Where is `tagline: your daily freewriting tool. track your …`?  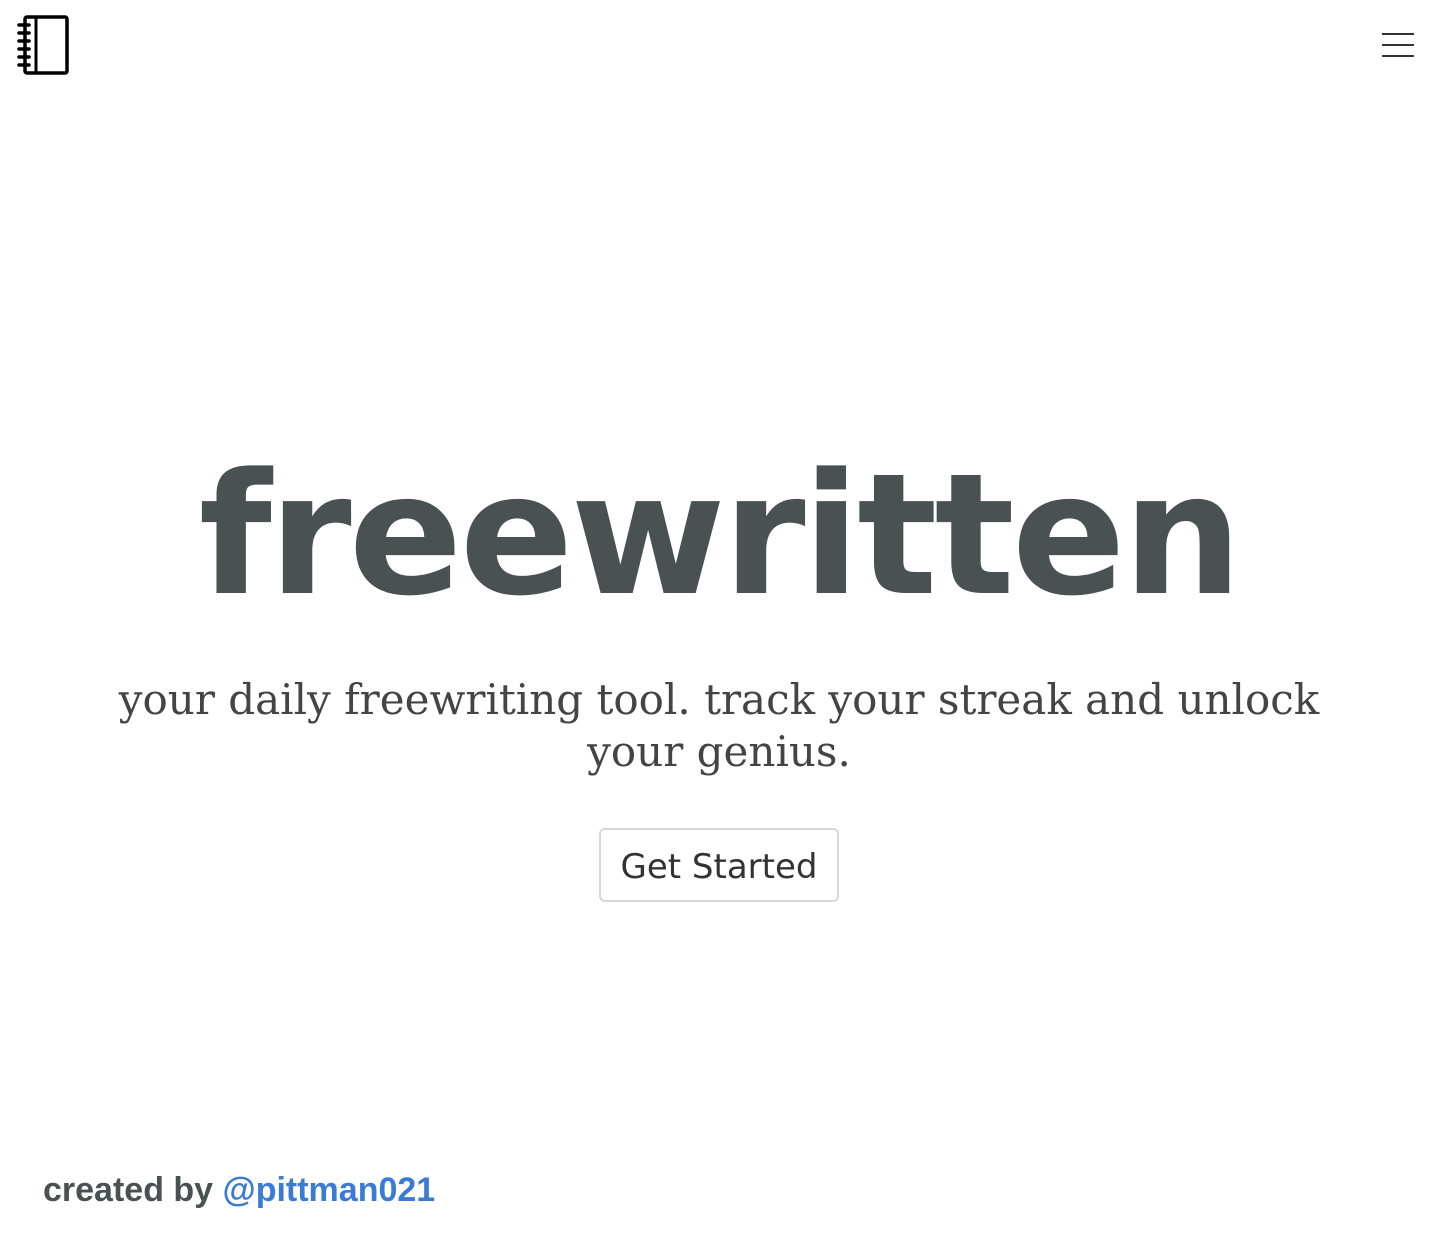 tagline: your daily freewriting tool. track your … is located at coordinates (719, 725).